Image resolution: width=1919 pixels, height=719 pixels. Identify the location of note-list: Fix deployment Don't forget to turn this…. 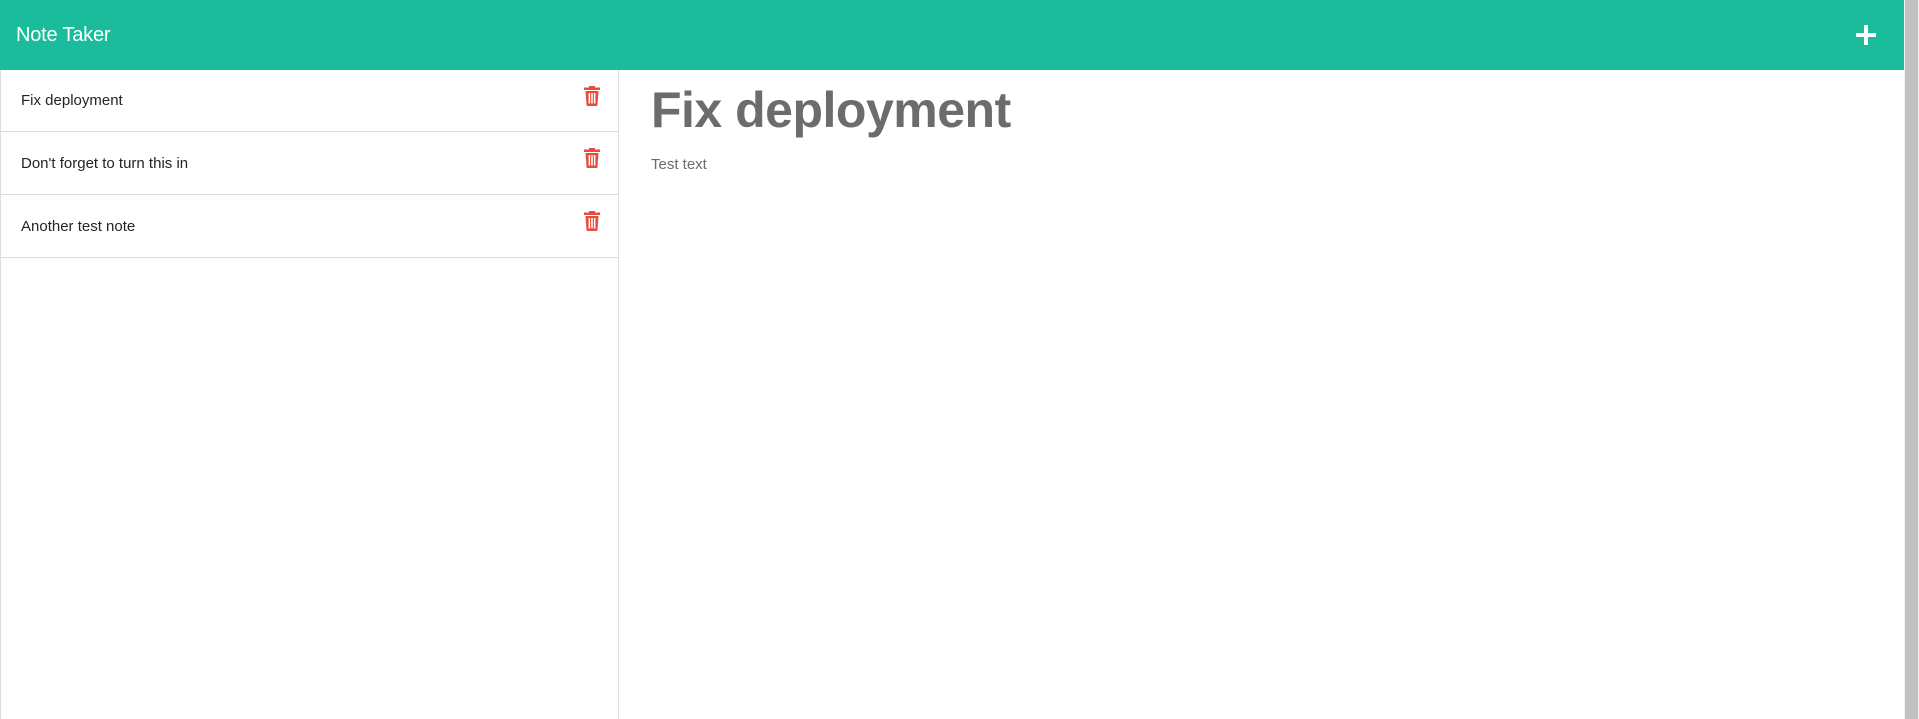
(309, 164).